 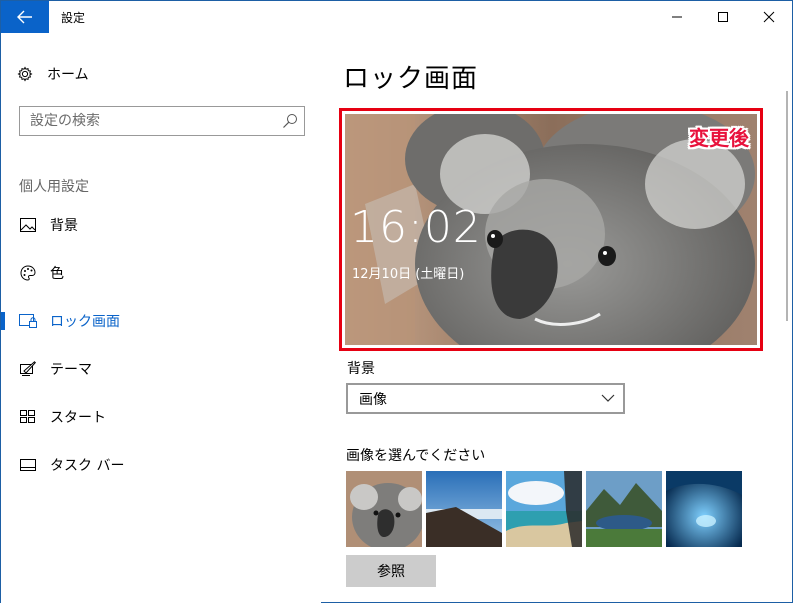 I want to click on section-header: 個人用設定, so click(x=54, y=187).